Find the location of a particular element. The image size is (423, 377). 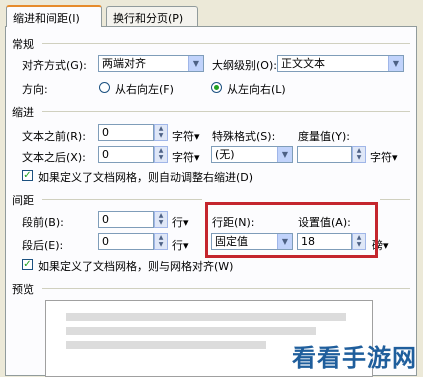

spacing-before-spinner: ▲ ▼ is located at coordinates (161, 219).